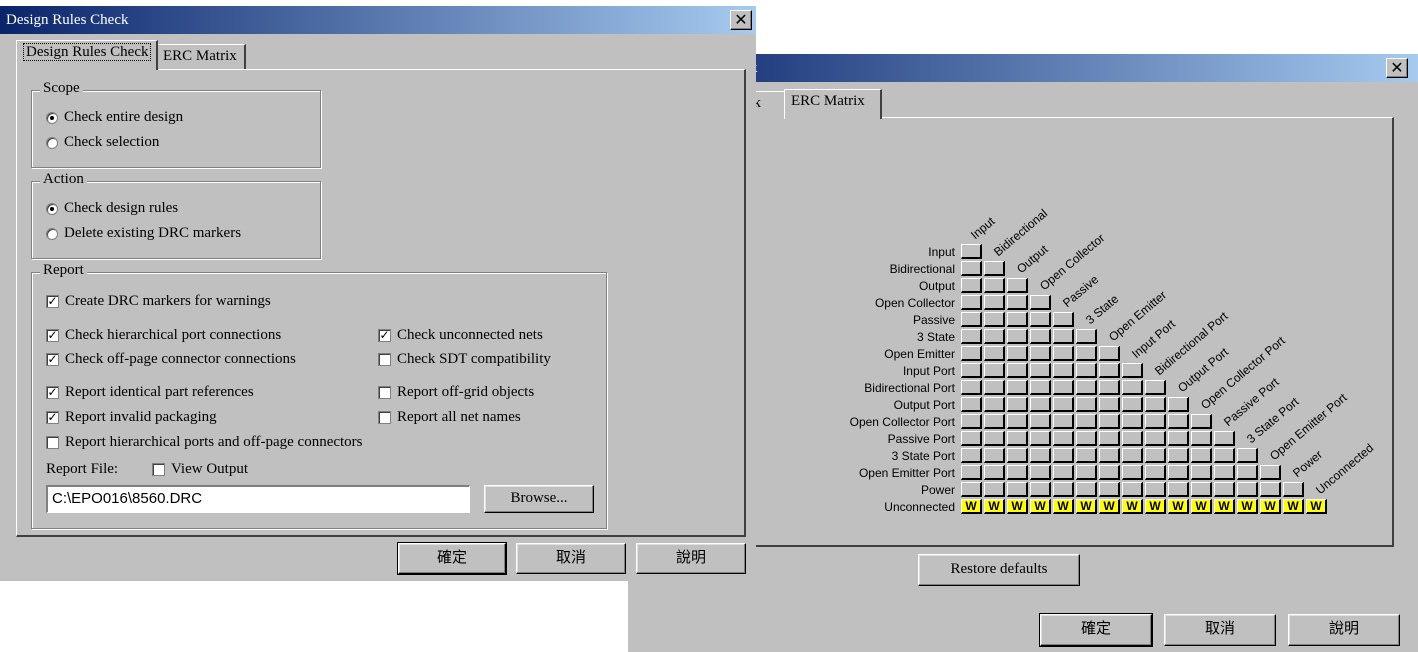  I want to click on check-unconnected-nets-checkbox: ✓ Check unconnected nets, so click(460, 335).